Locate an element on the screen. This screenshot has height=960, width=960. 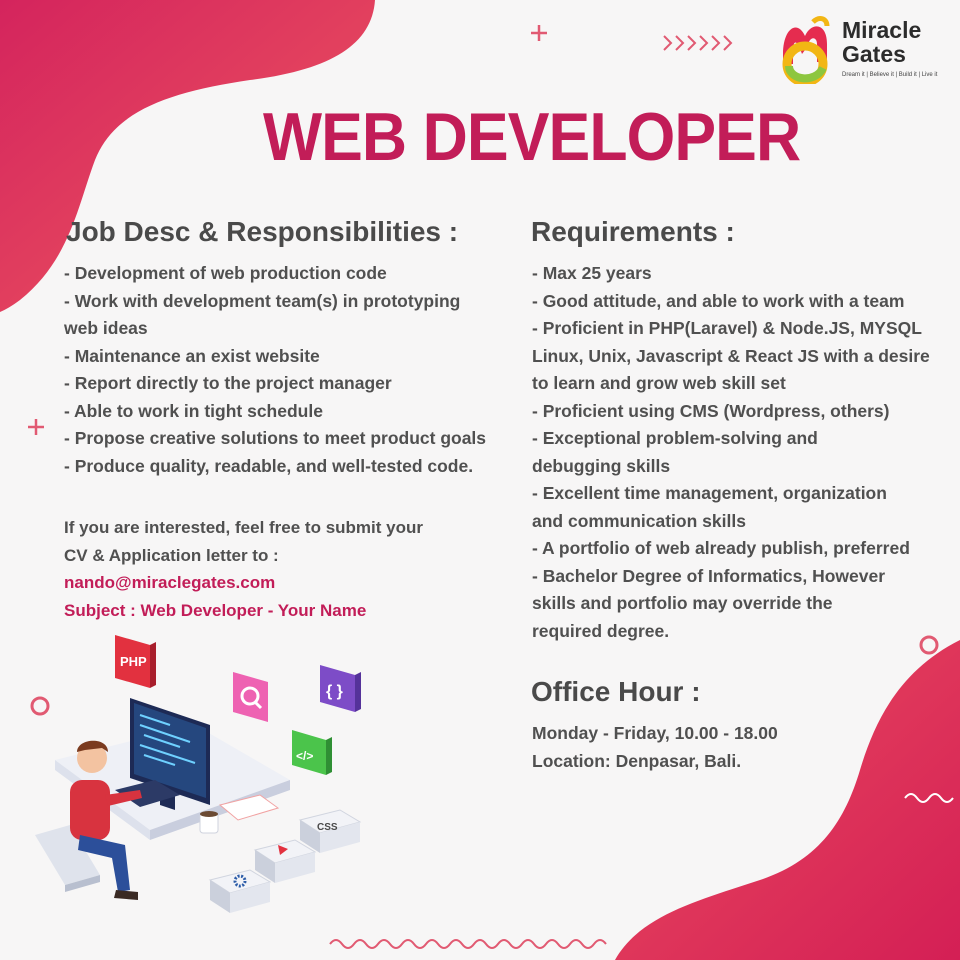
braces-label: { } is located at coordinates (334, 691).